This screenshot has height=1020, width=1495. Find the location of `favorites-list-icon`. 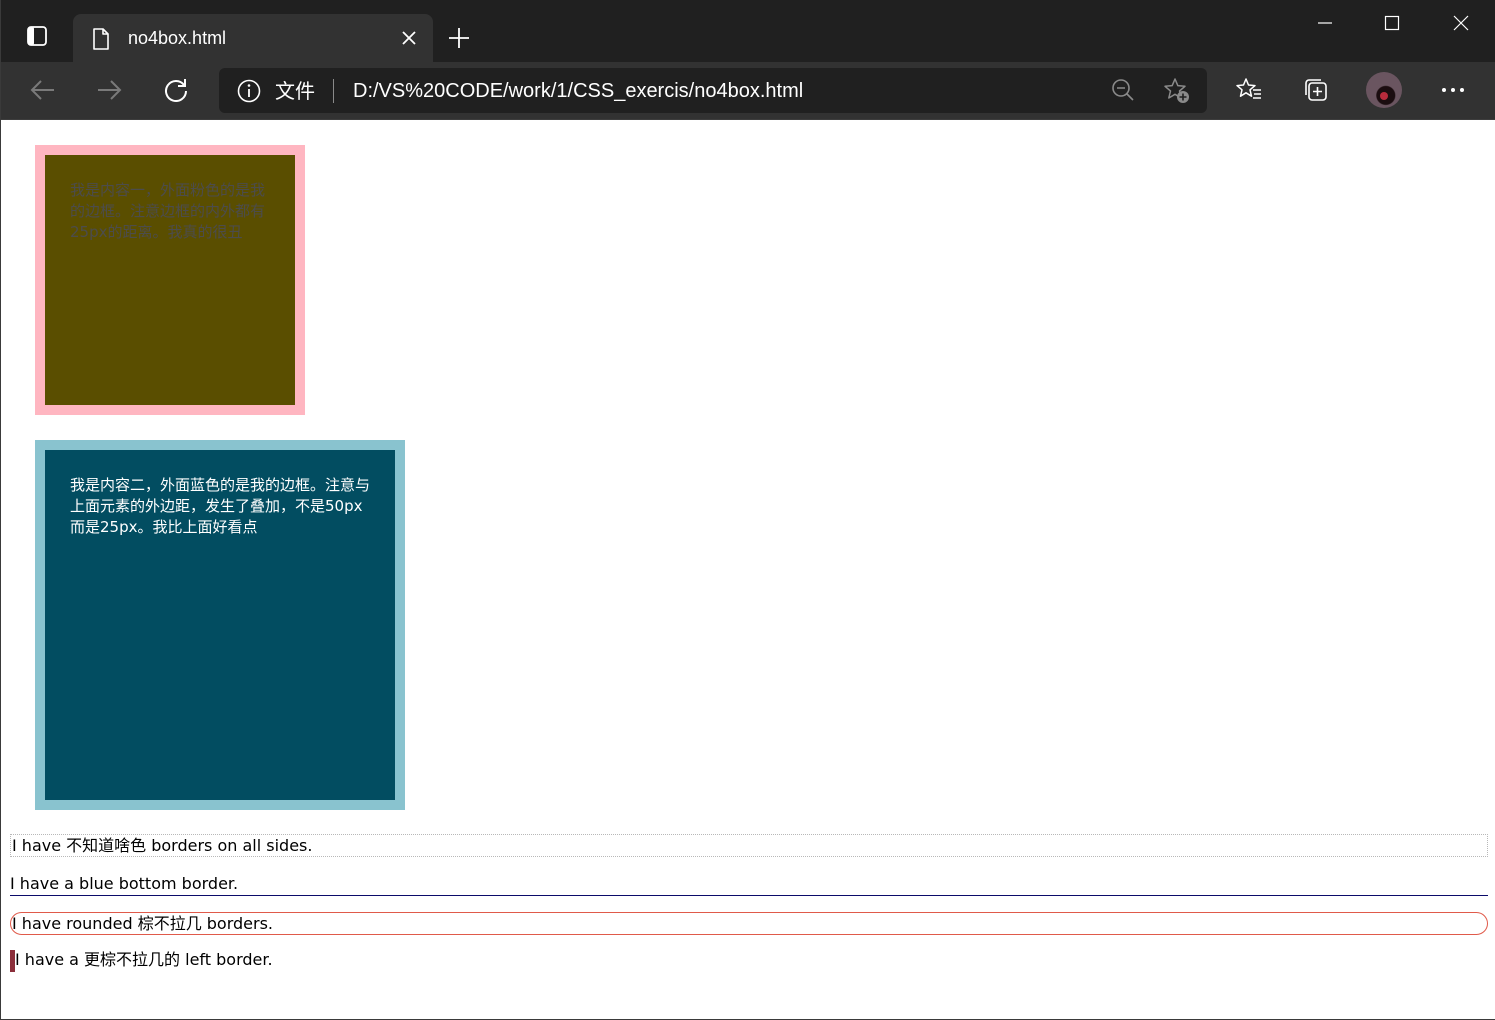

favorites-list-icon is located at coordinates (1248, 88).